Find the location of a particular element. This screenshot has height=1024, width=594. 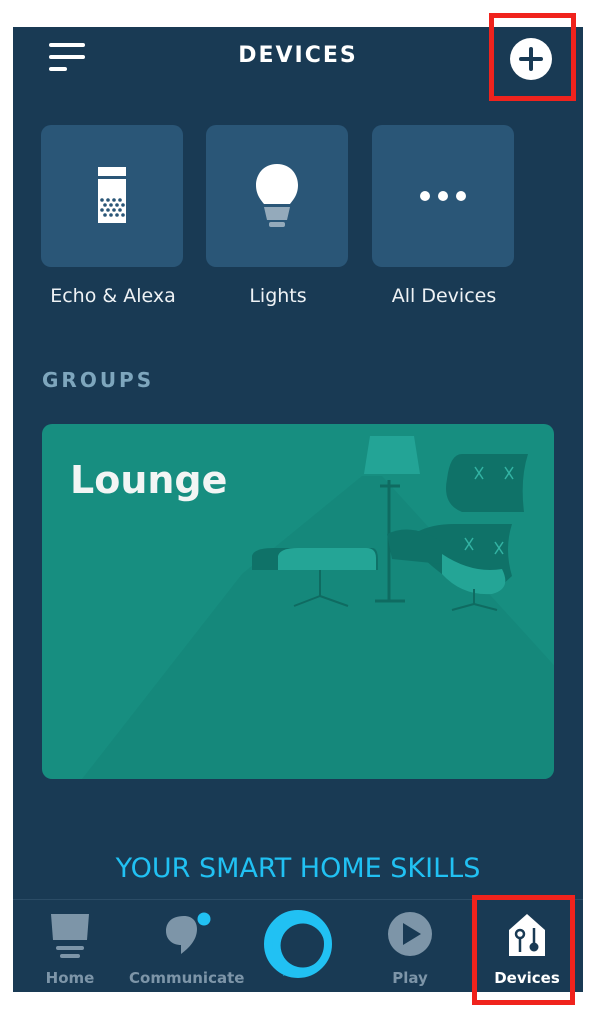

alexa-ring-icon is located at coordinates (298, 944).